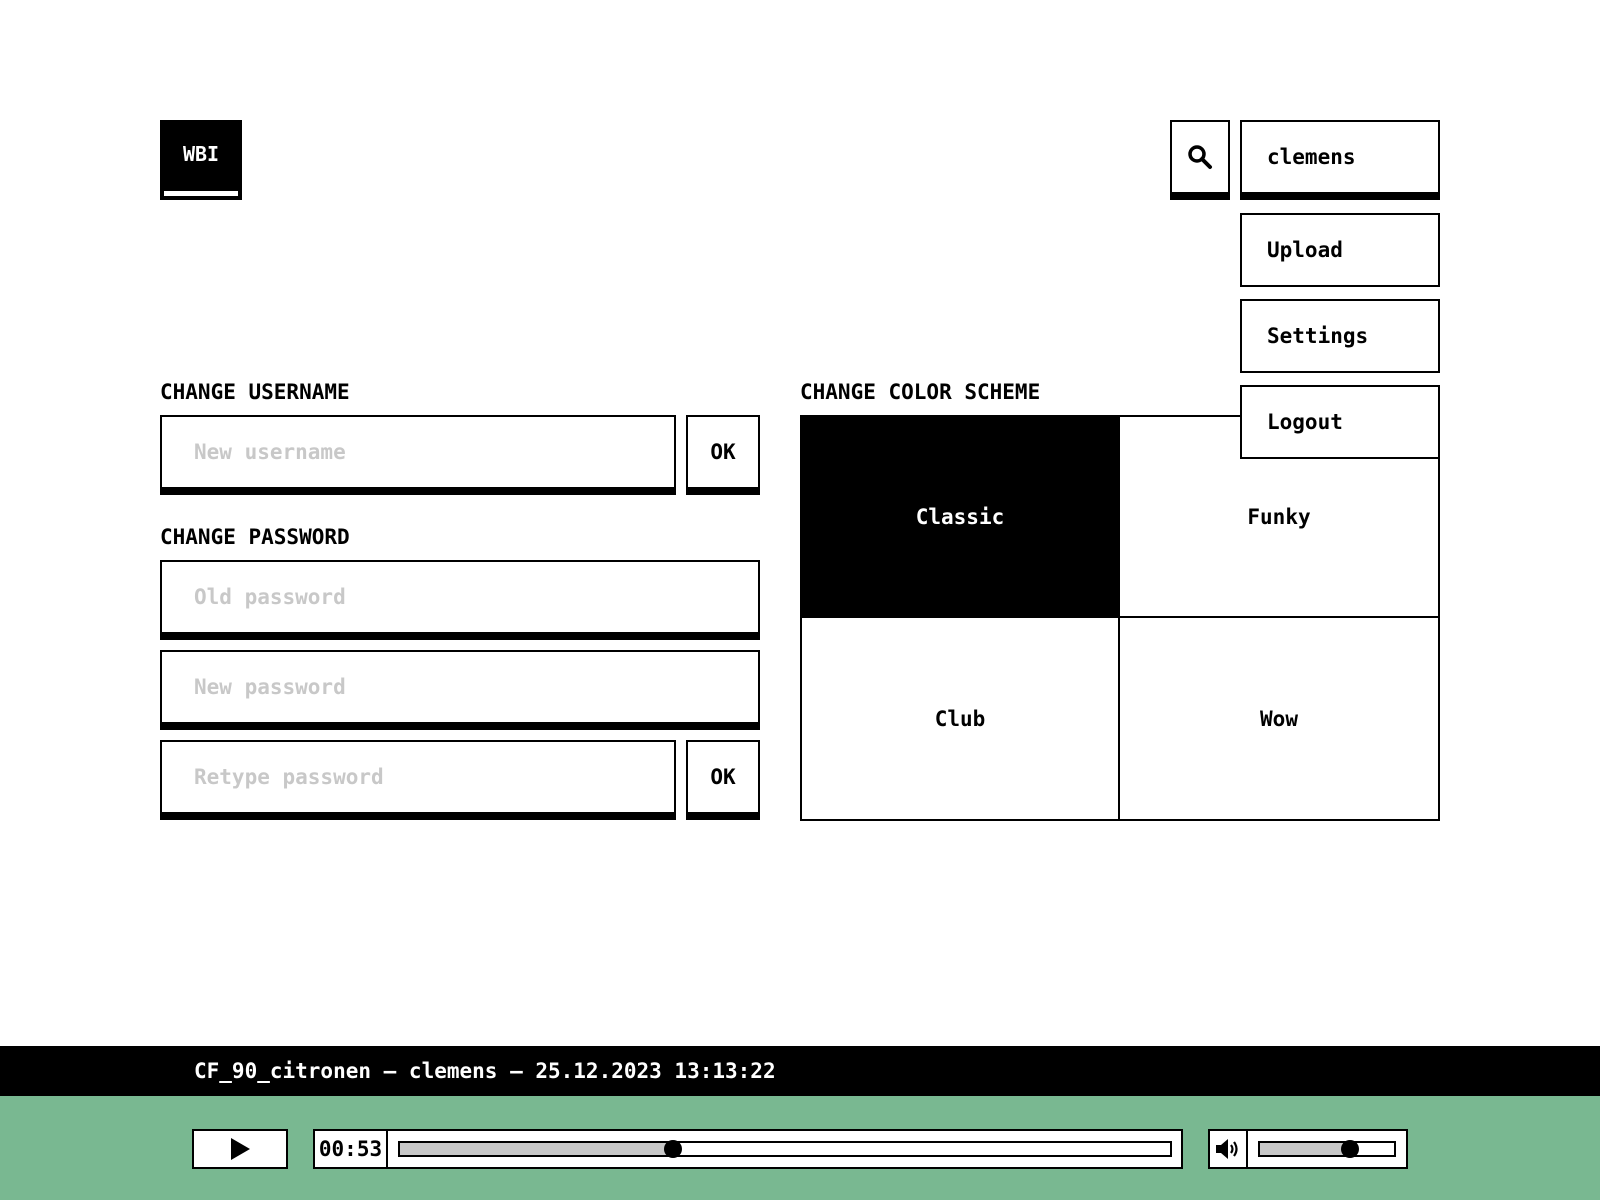  What do you see at coordinates (1305, 1149) in the screenshot?
I see `volume-fill` at bounding box center [1305, 1149].